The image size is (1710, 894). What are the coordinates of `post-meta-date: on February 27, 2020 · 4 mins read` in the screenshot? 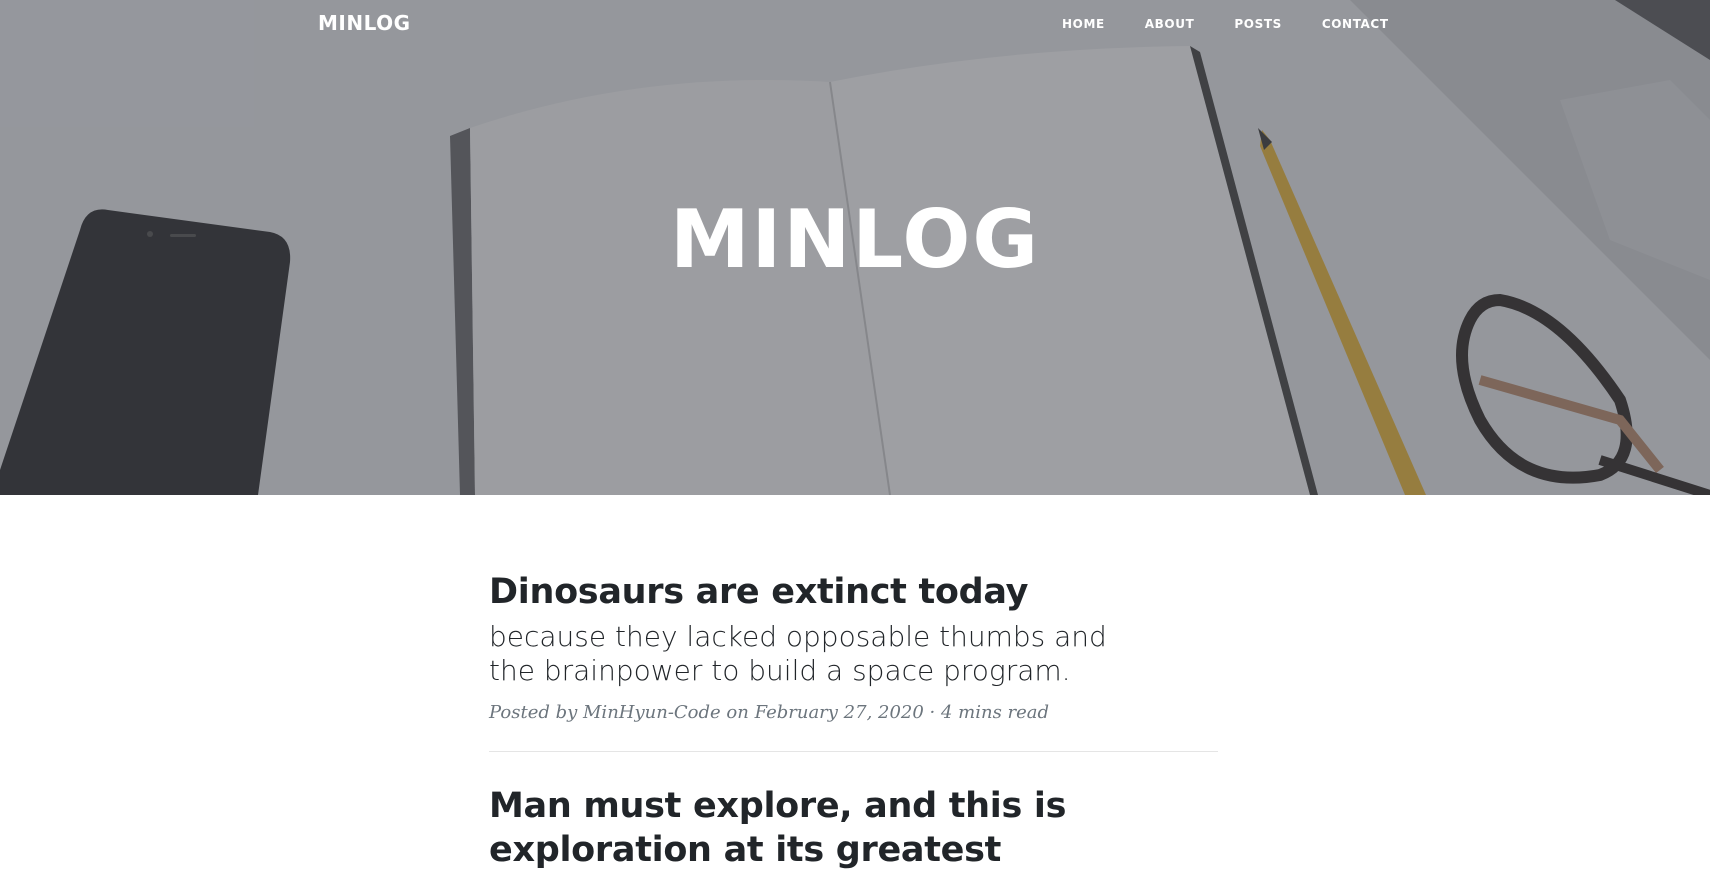 It's located at (885, 712).